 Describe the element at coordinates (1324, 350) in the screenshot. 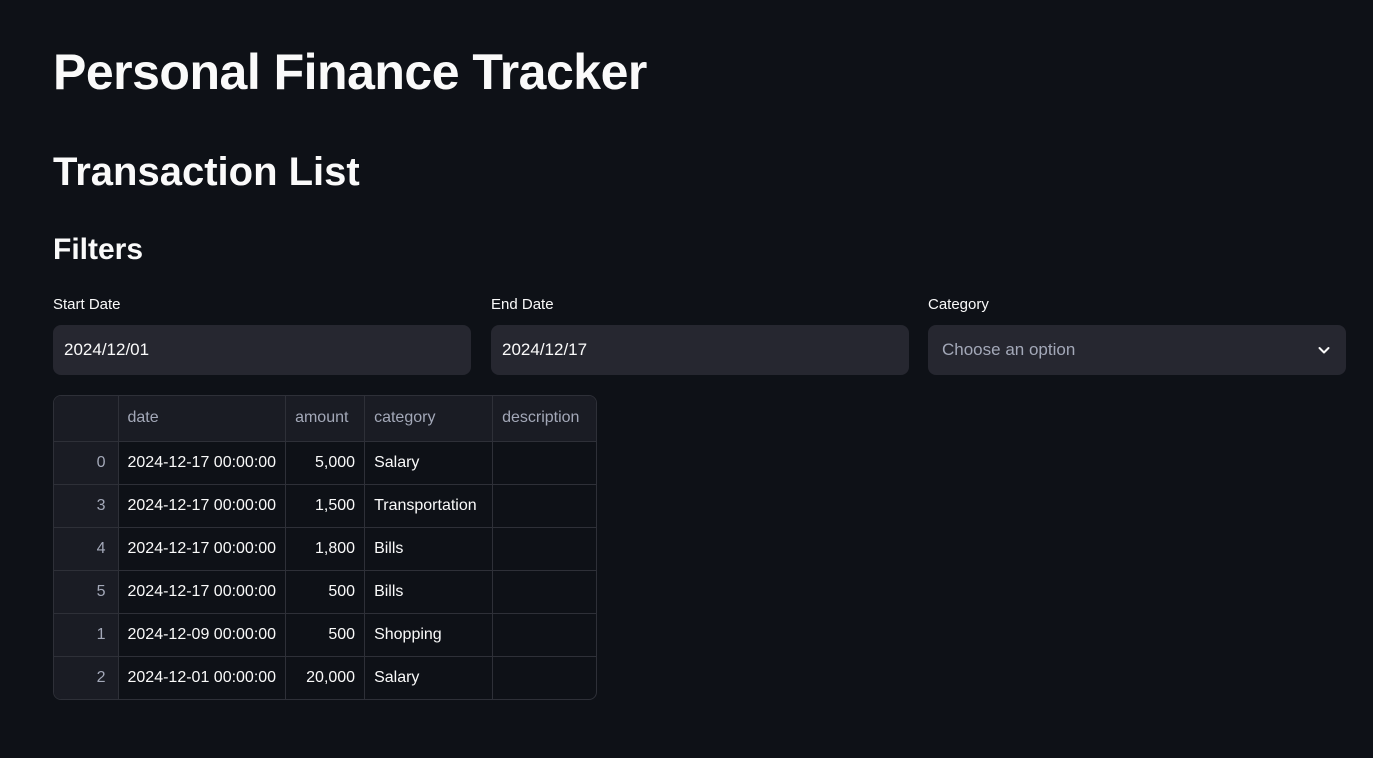

I see `chevron-down-icon` at that location.